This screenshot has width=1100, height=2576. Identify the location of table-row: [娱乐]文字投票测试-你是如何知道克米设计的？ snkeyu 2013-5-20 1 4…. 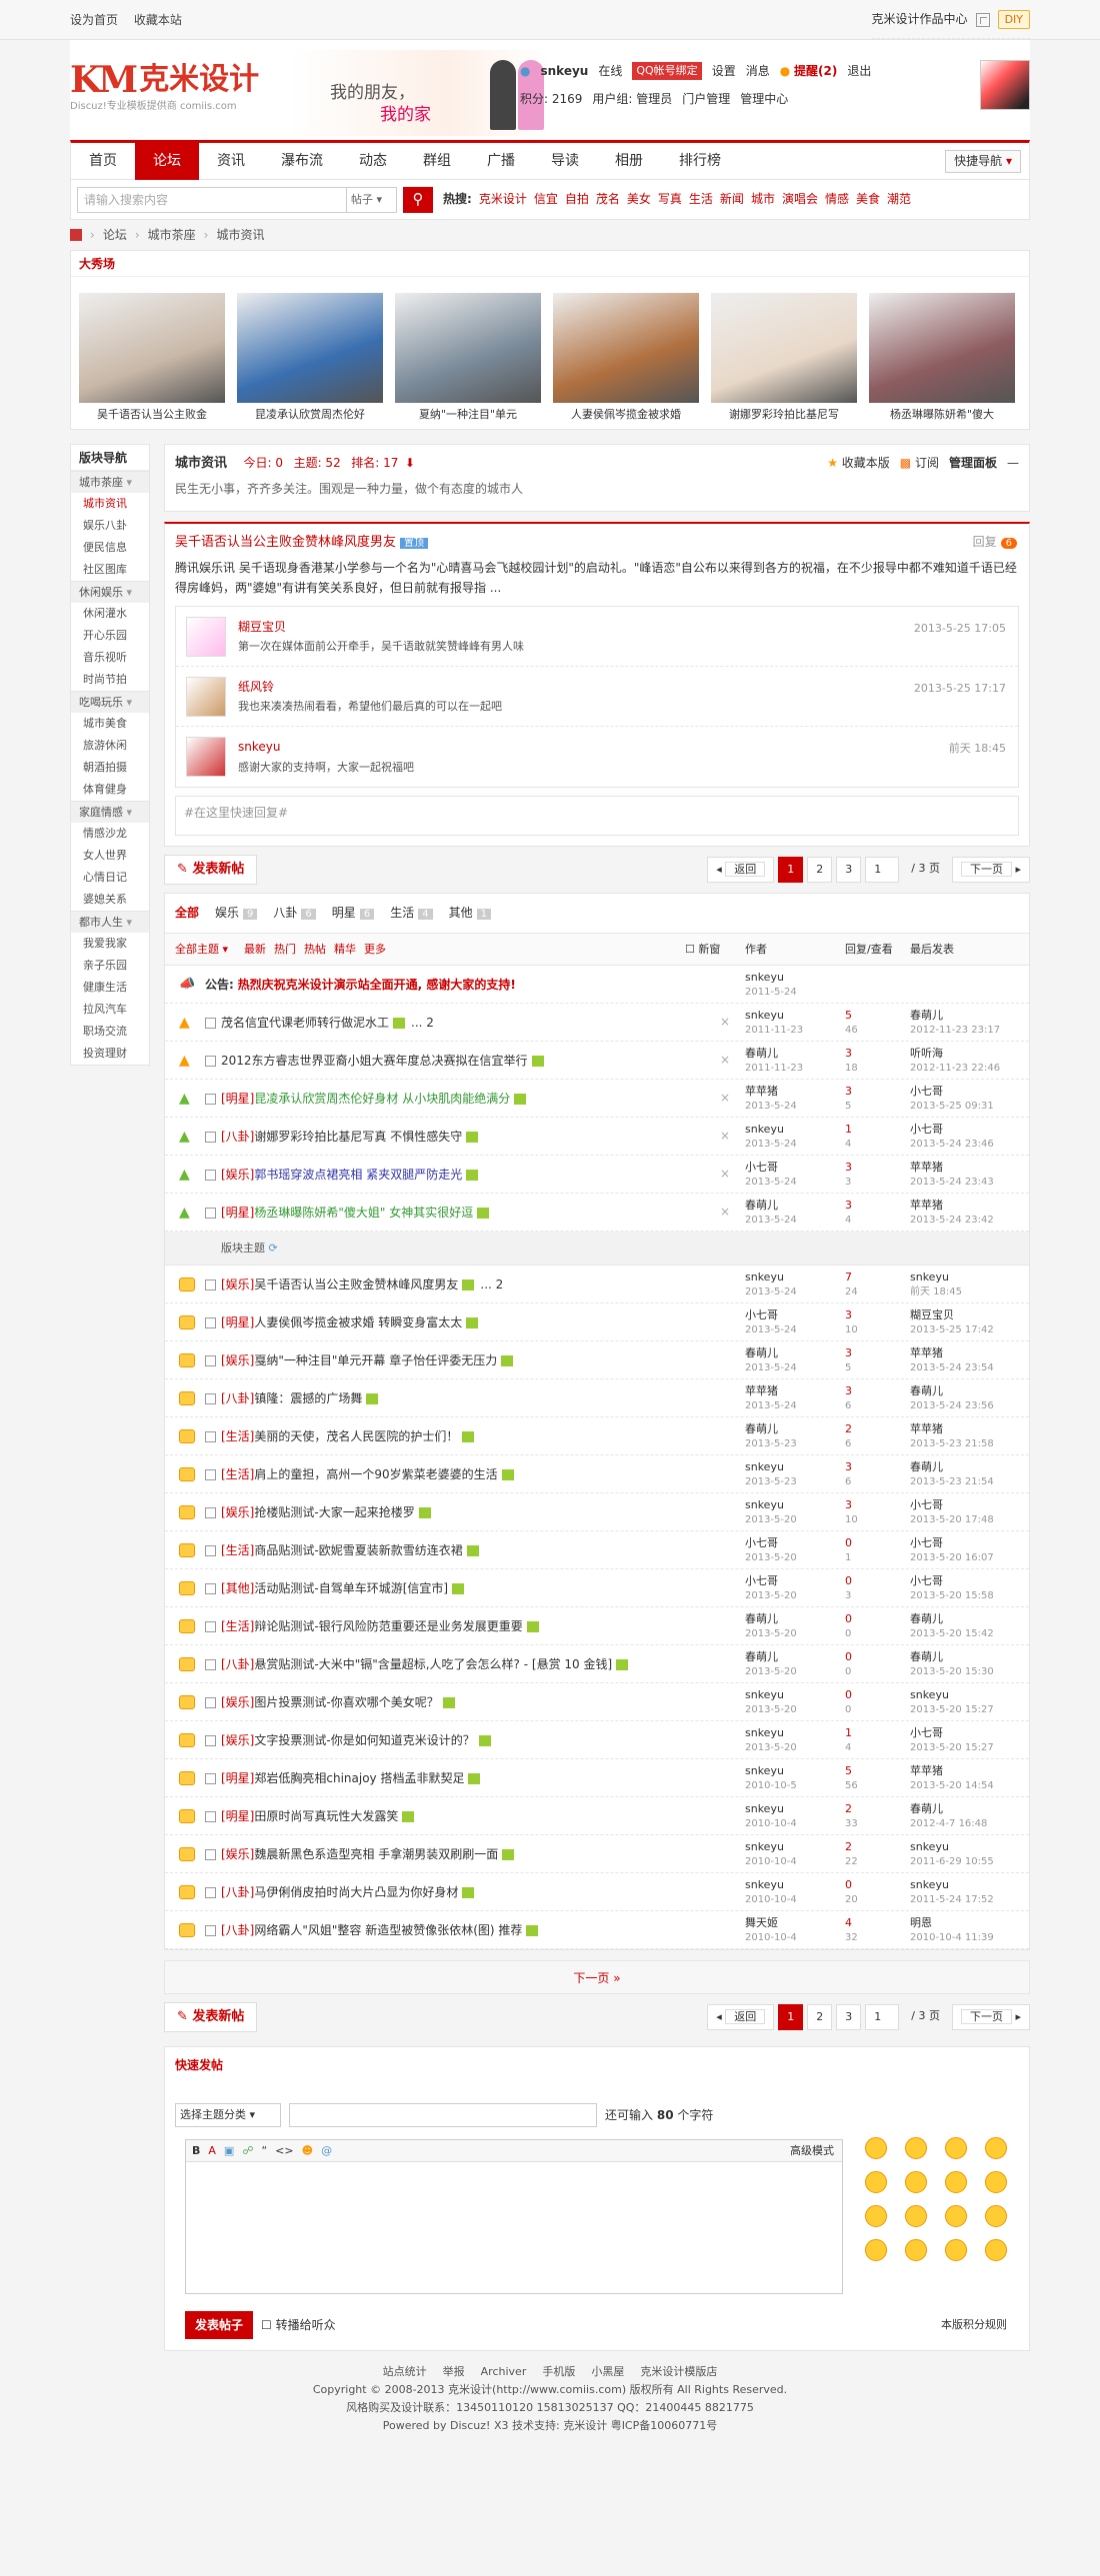
(597, 1741).